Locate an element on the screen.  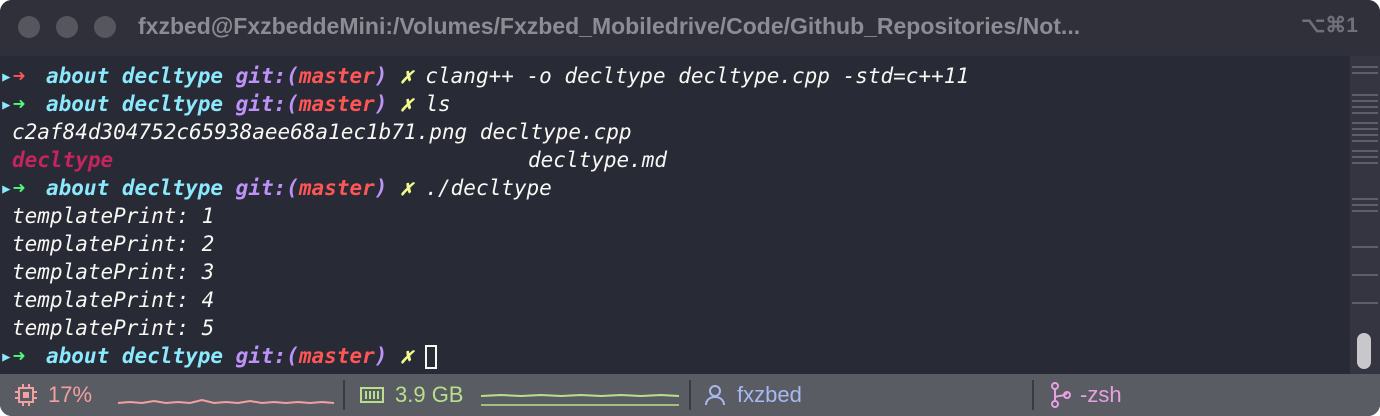
user-segment: fxzbed is located at coordinates (861, 395).